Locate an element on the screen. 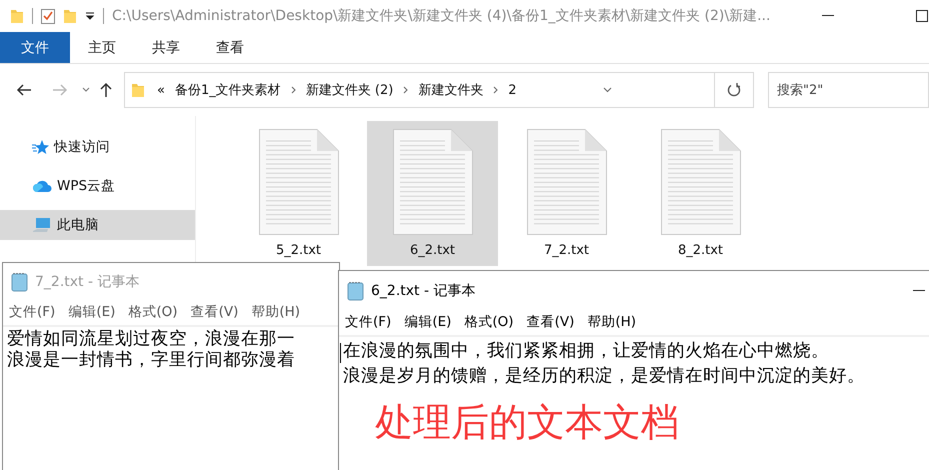 The height and width of the screenshot is (470, 929). sidebar-item: 此电脑 is located at coordinates (97, 225).